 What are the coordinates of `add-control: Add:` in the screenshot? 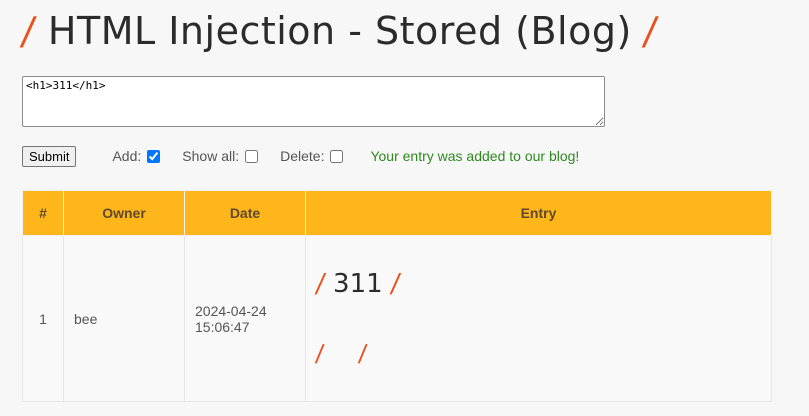 It's located at (136, 156).